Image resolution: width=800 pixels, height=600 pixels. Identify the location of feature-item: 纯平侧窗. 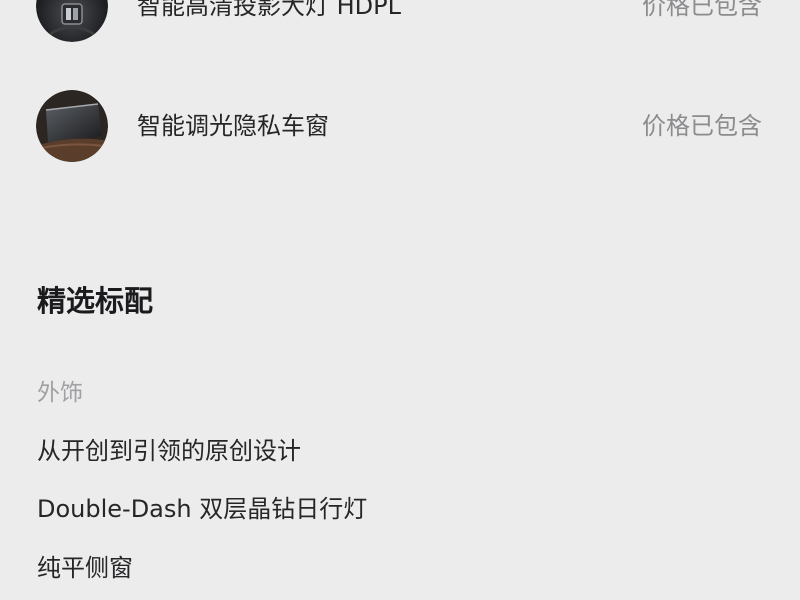
(85, 568).